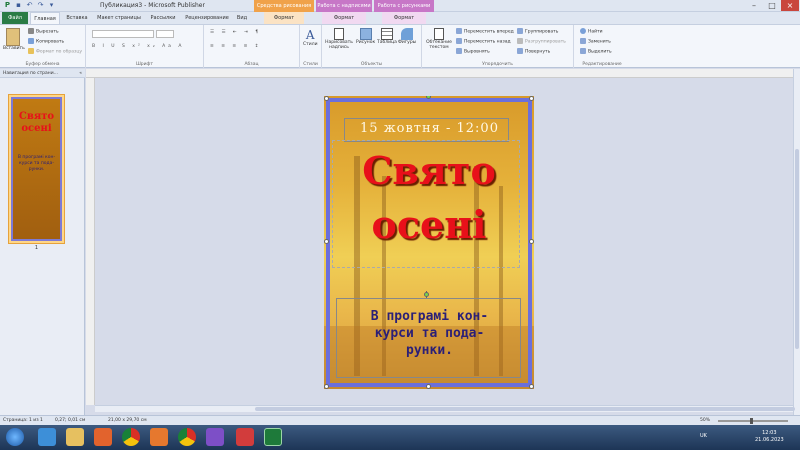 The image size is (800, 450). What do you see at coordinates (43, 31) in the screenshot?
I see `cut-button: Вырезать` at bounding box center [43, 31].